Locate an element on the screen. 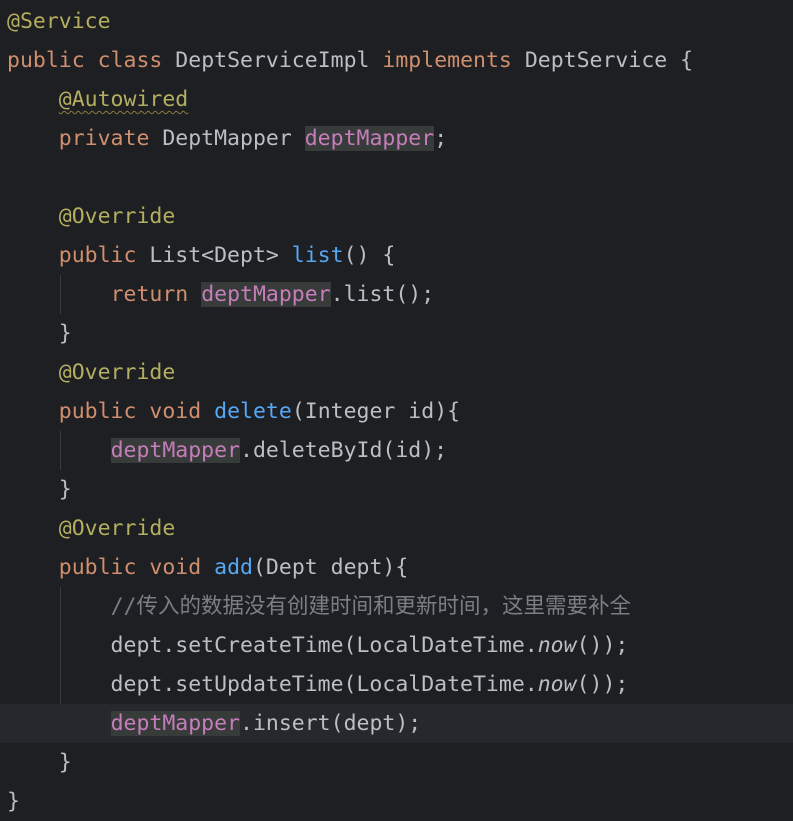 Image resolution: width=793 pixels, height=821 pixels. code-line: public void delete(Integer id){ is located at coordinates (396, 411).